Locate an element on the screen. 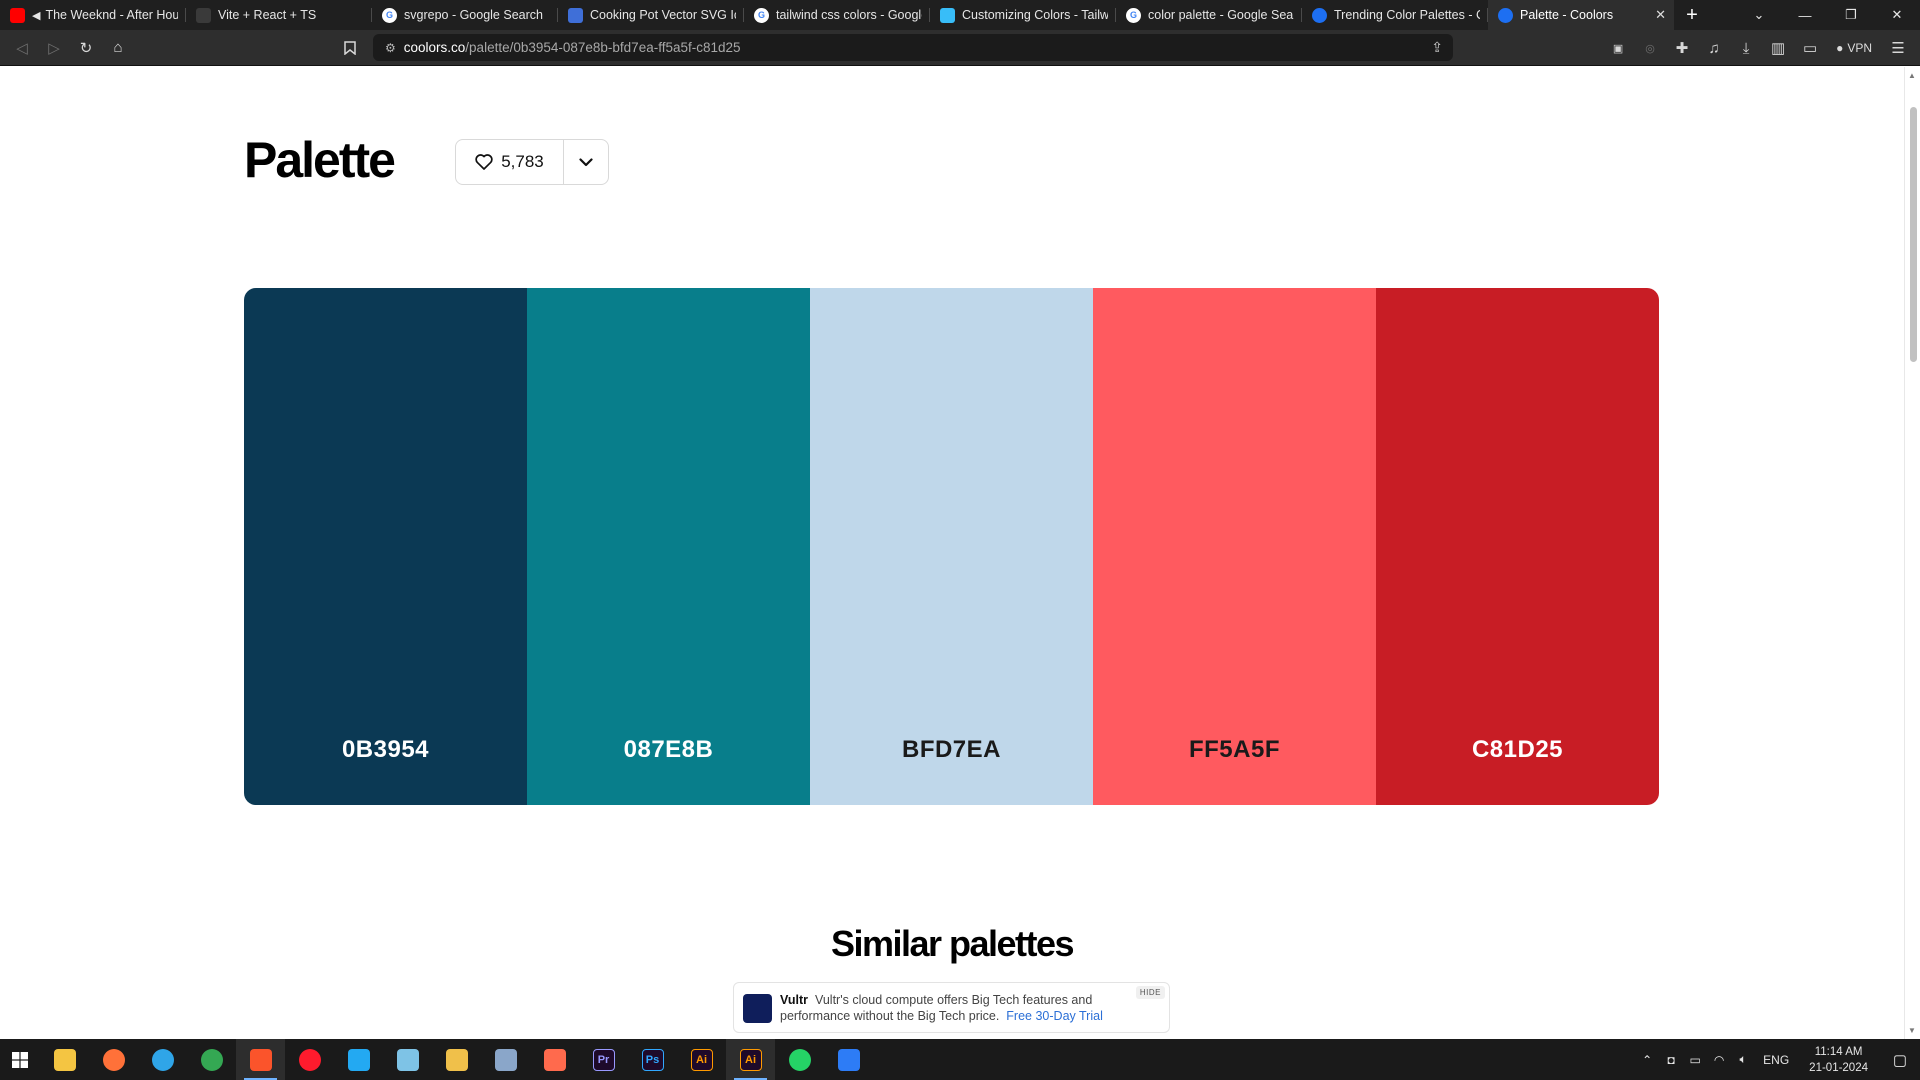 Image resolution: width=1920 pixels, height=1080 pixels. tab-title: Customizing Colors - Tailwi is located at coordinates (1035, 15).